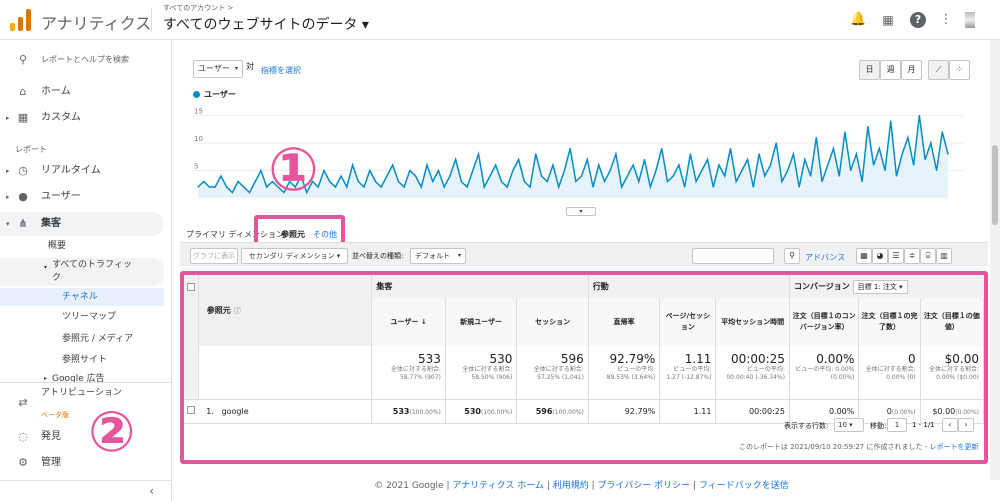 This screenshot has height=501, width=1000. What do you see at coordinates (190, 287) in the screenshot?
I see `select-all-checkbox` at bounding box center [190, 287].